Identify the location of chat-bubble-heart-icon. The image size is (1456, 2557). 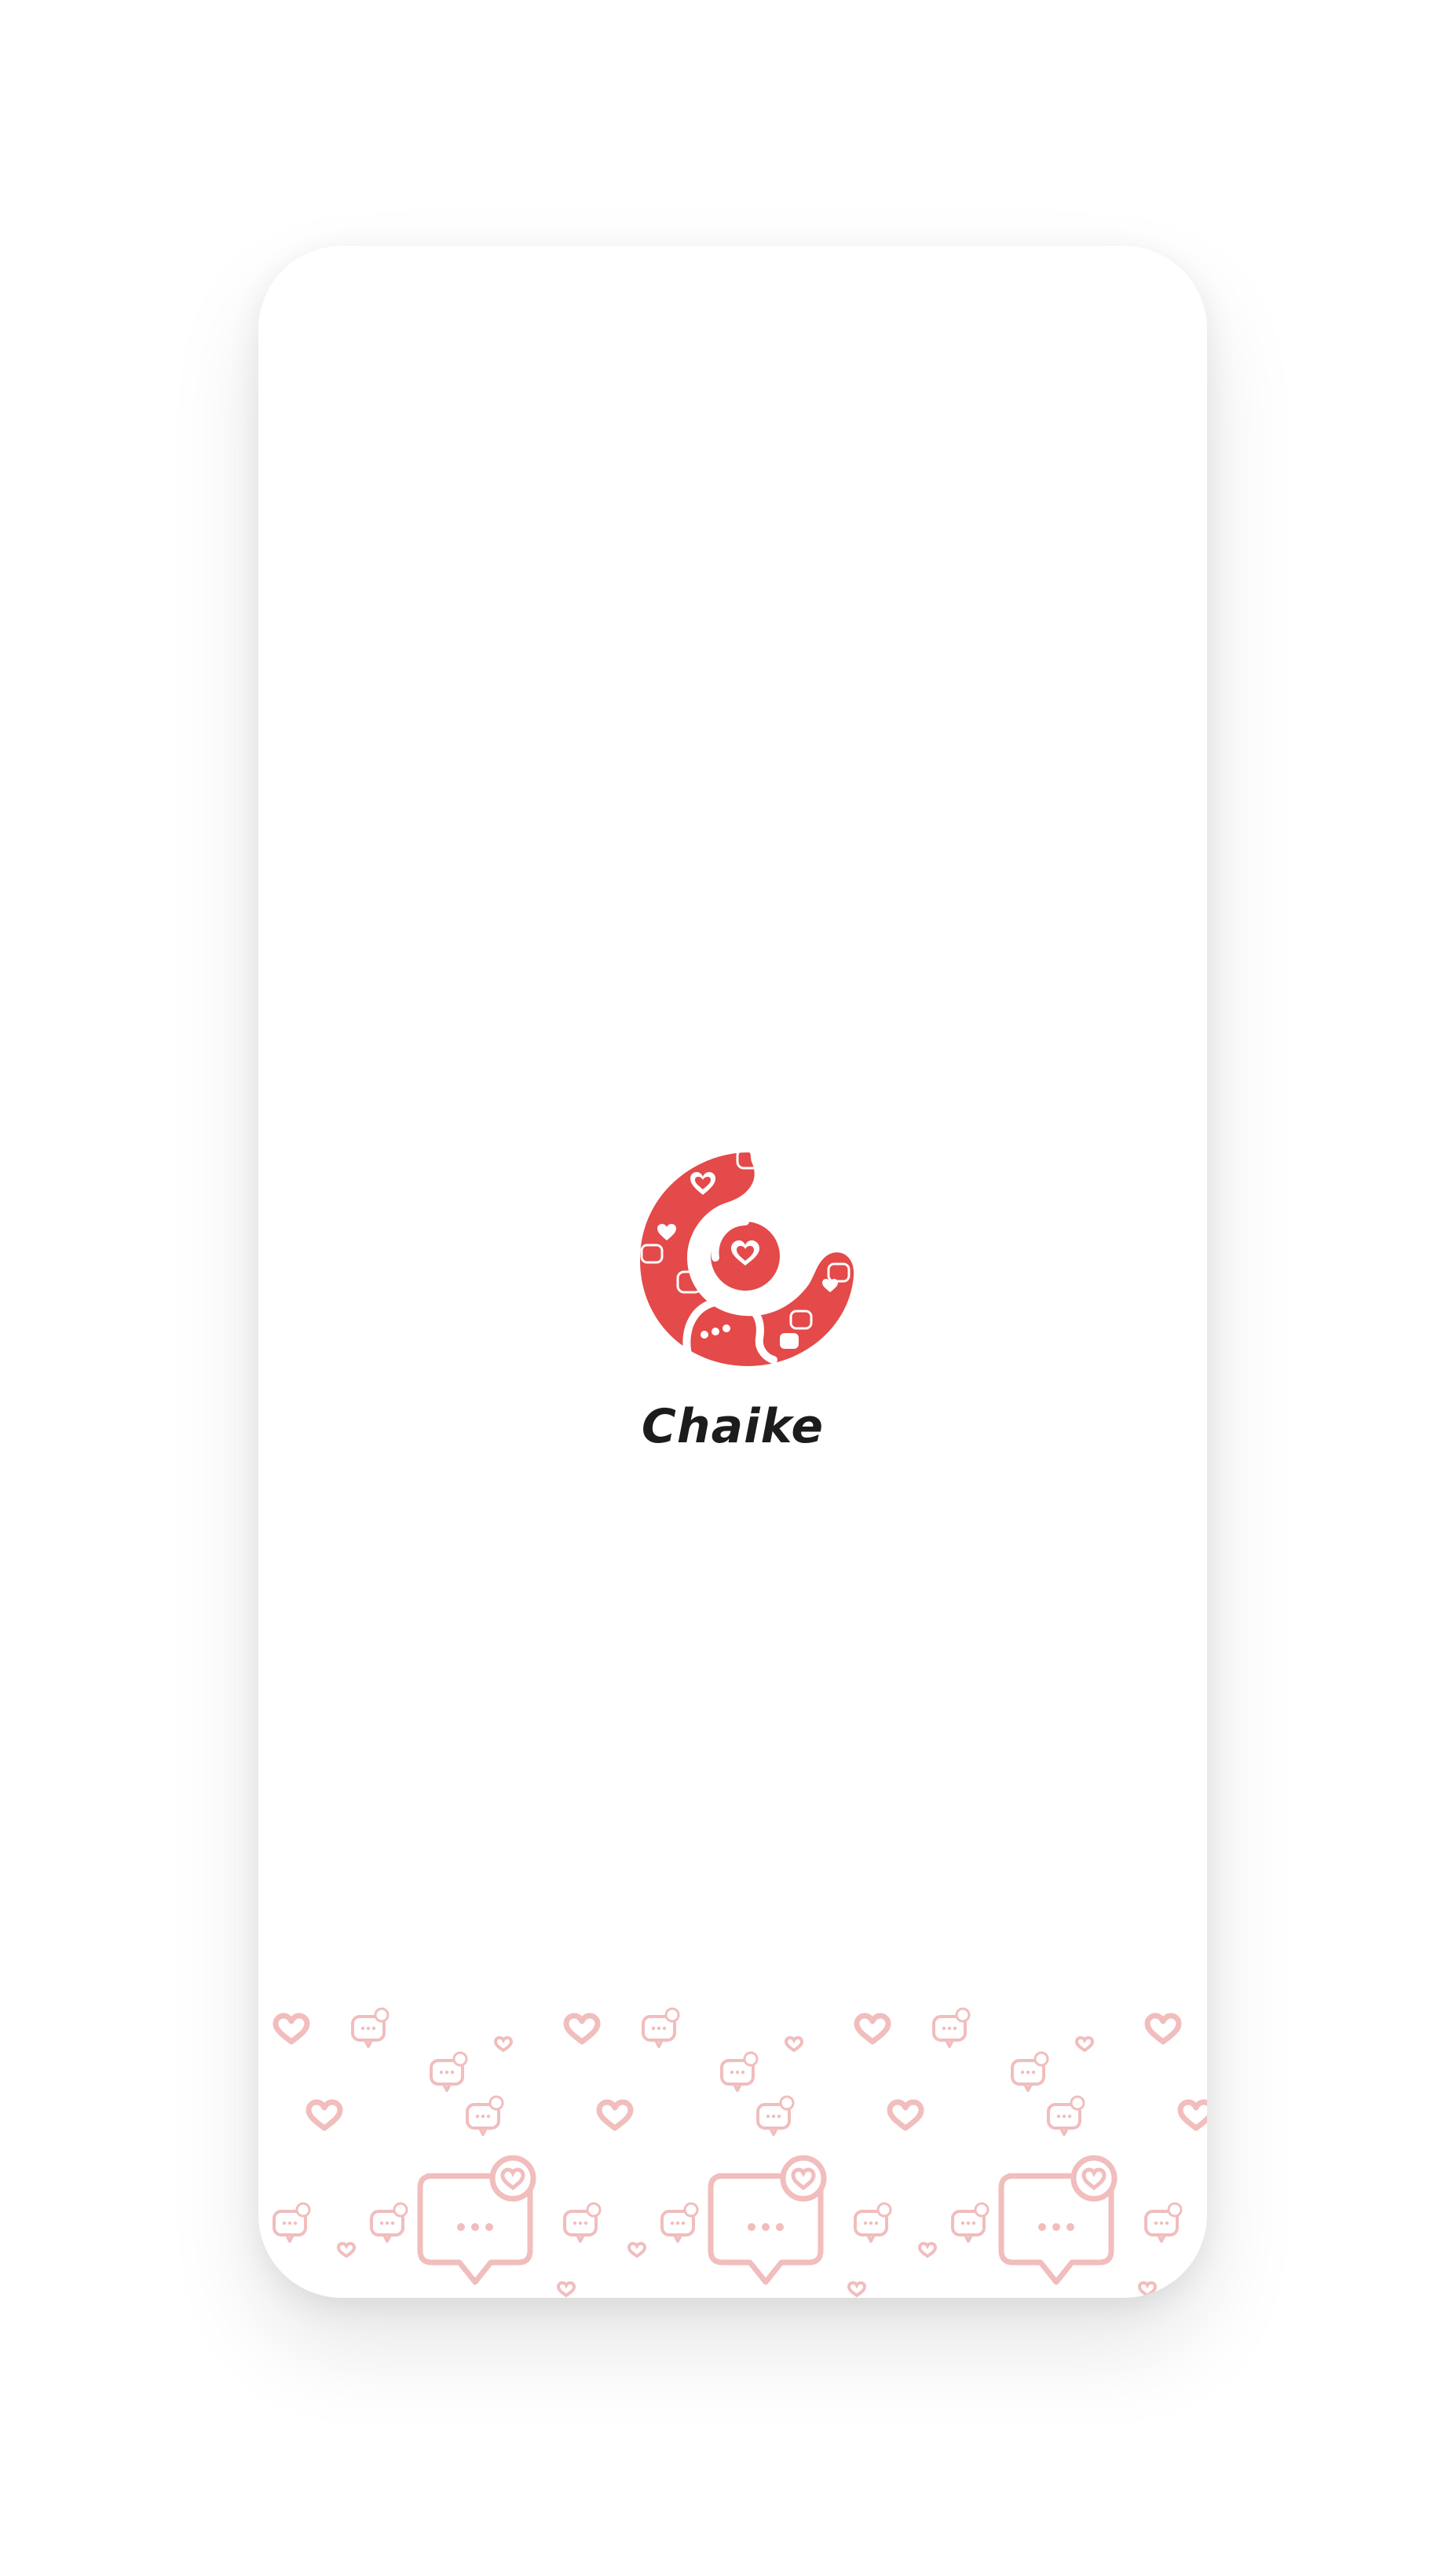
(728, 2125).